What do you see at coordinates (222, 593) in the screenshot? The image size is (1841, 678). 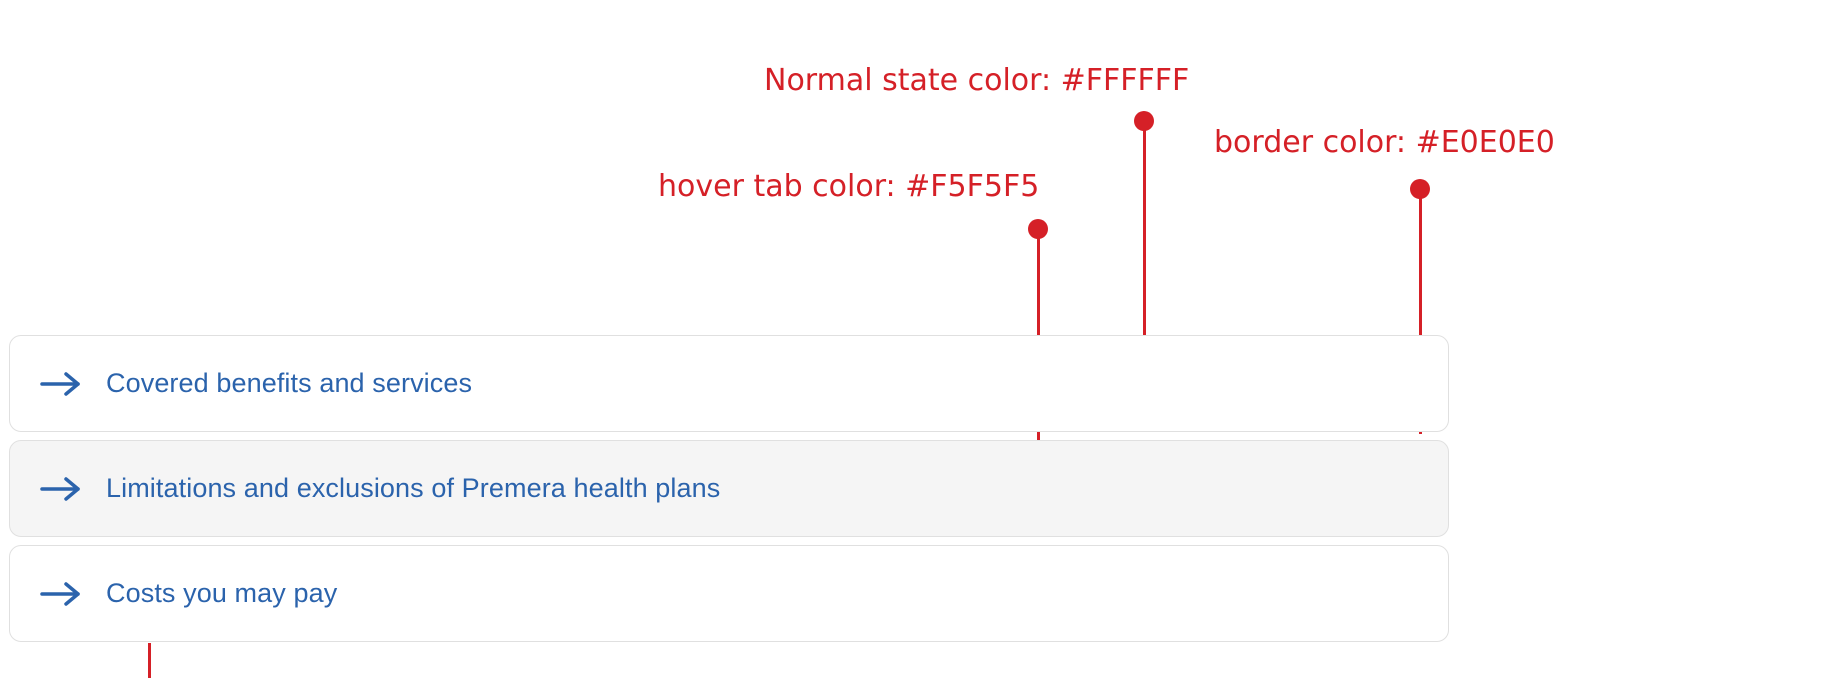 I see `tab-label: Costs you may pay` at bounding box center [222, 593].